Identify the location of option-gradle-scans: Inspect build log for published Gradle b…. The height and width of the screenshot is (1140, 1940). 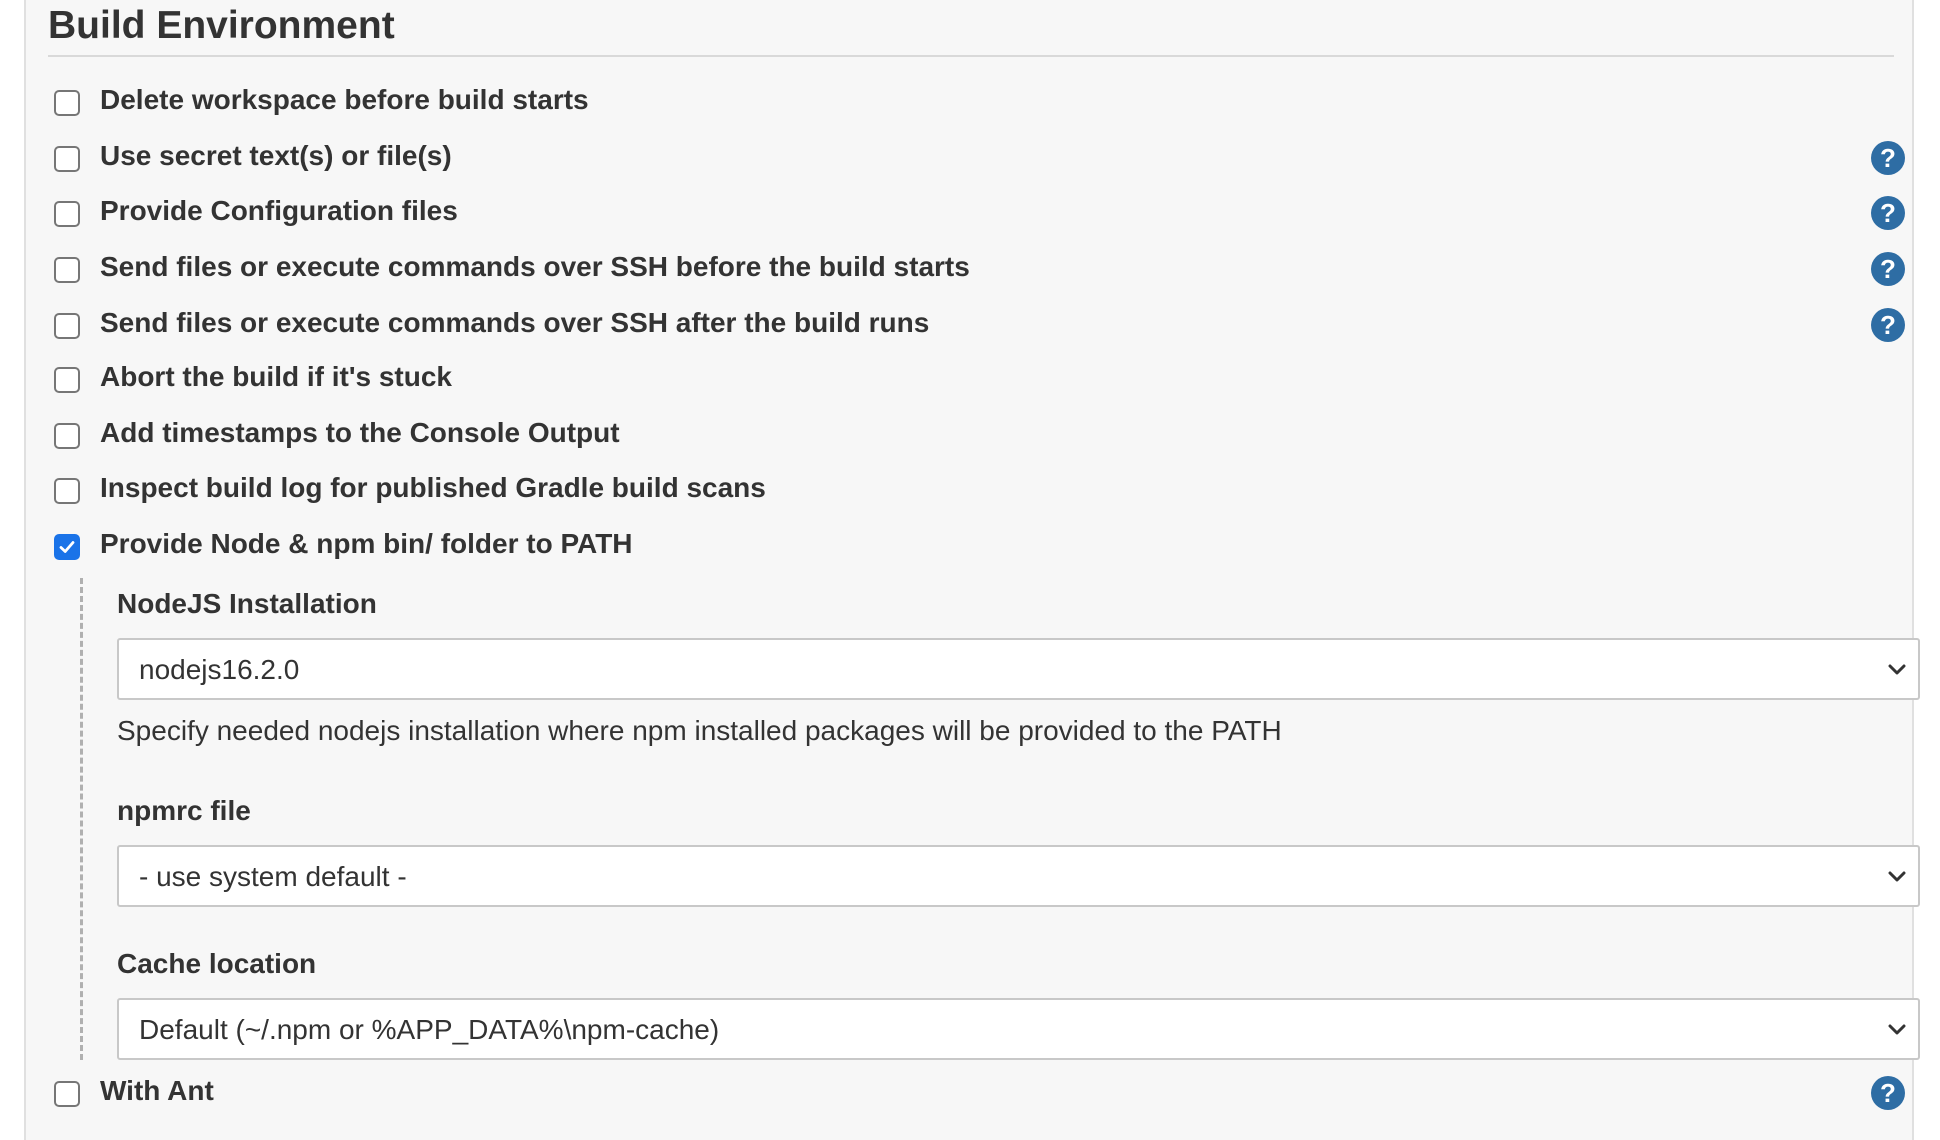
(980, 497).